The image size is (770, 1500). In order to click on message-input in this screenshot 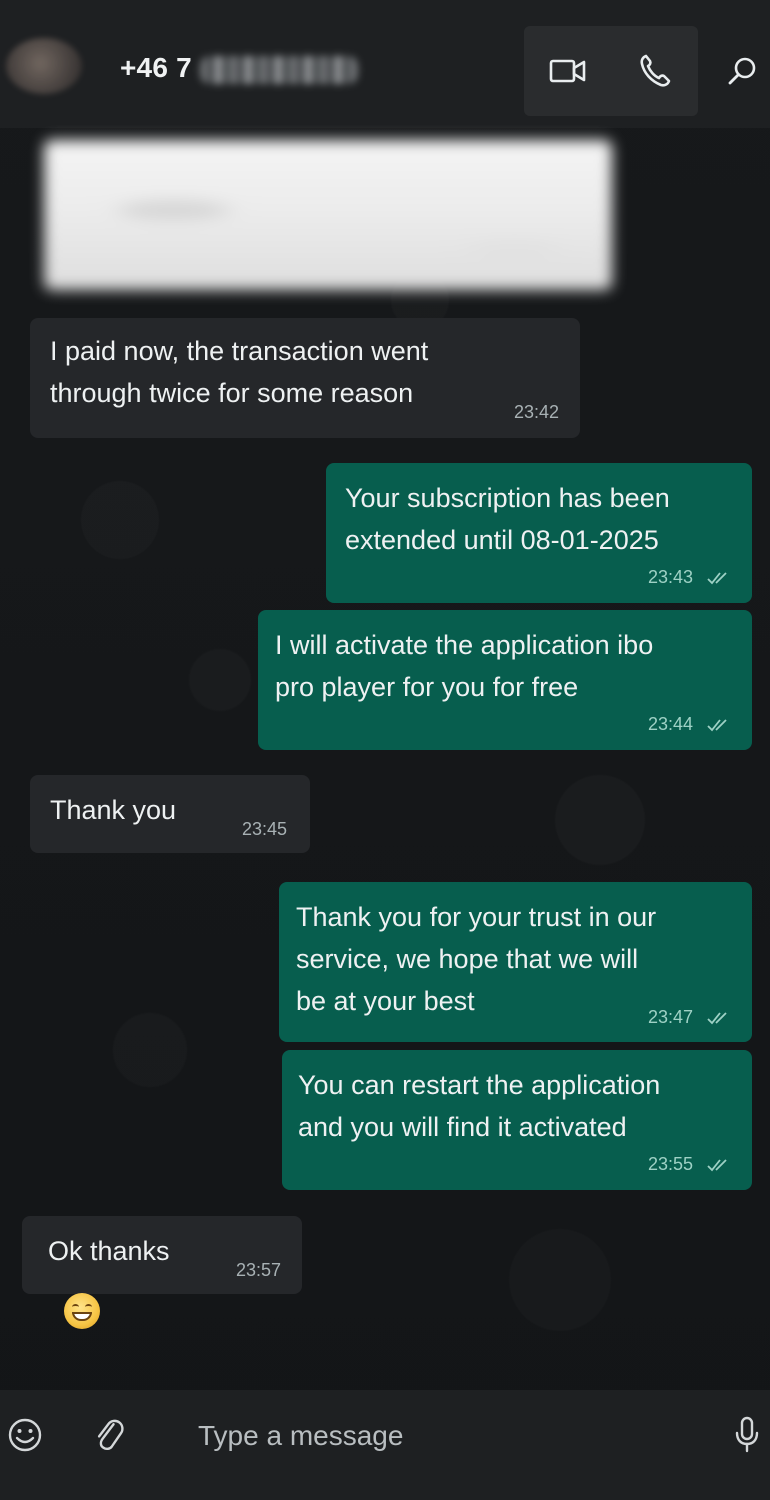, I will do `click(440, 1436)`.